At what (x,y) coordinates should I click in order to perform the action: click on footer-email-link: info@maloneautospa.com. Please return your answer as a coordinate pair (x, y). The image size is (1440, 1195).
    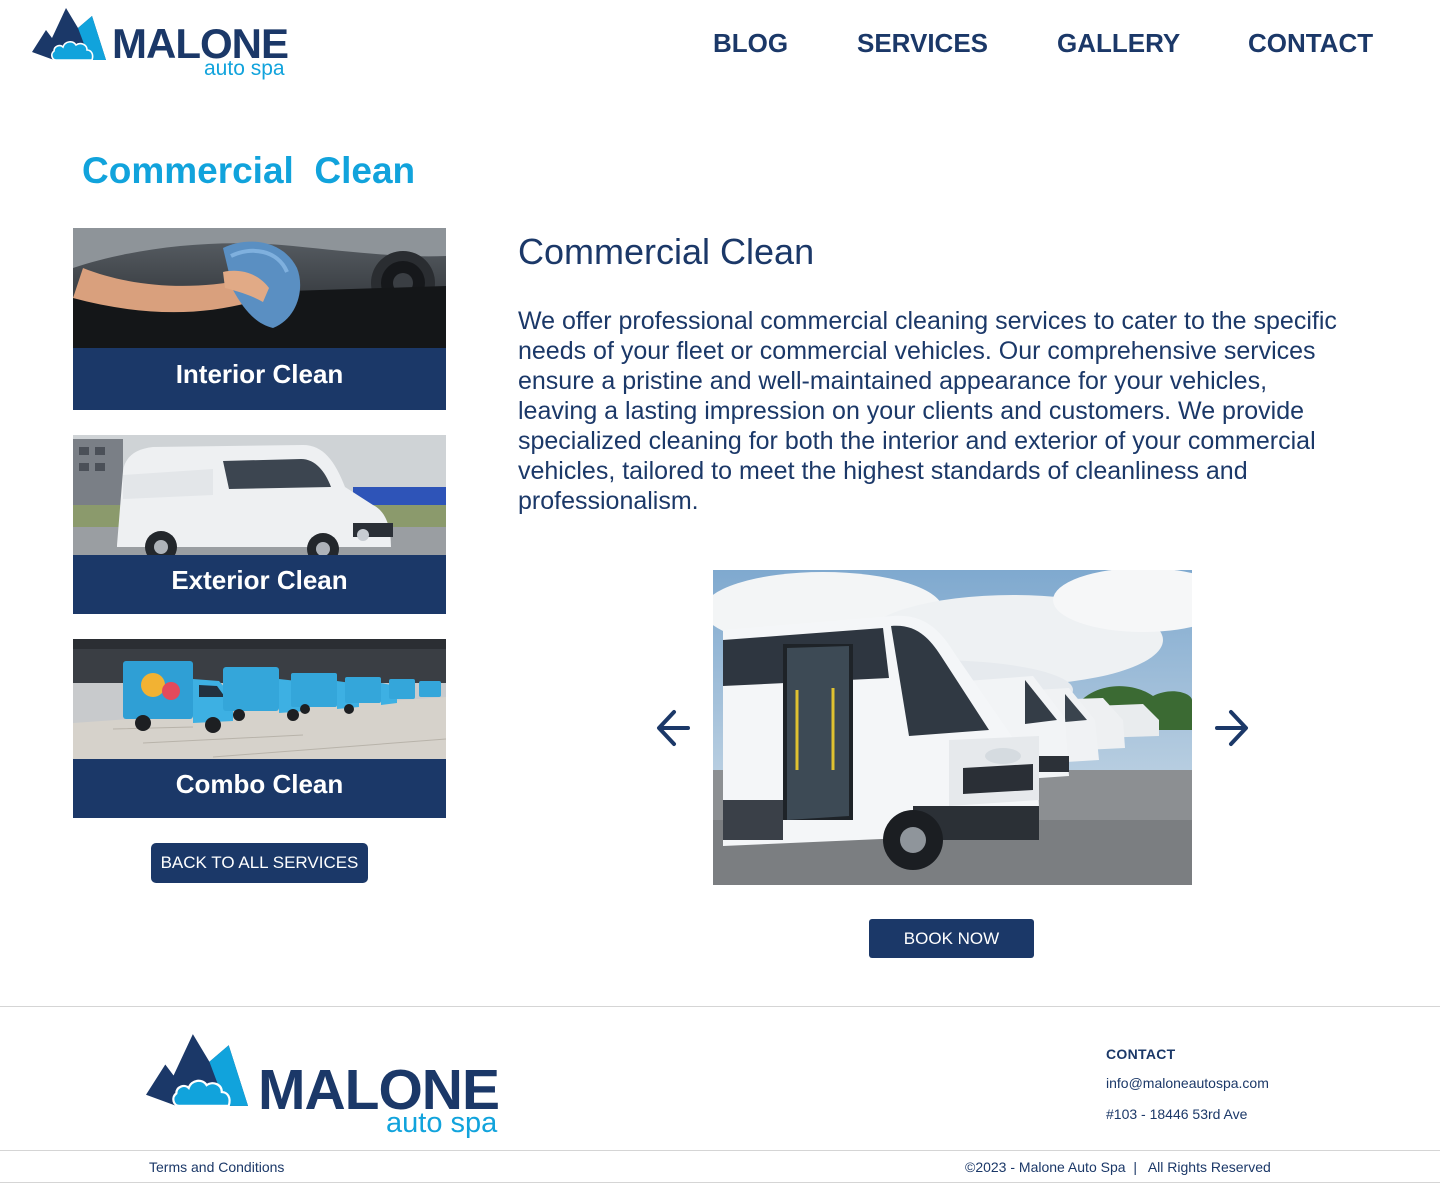
    Looking at the image, I should click on (1187, 1083).